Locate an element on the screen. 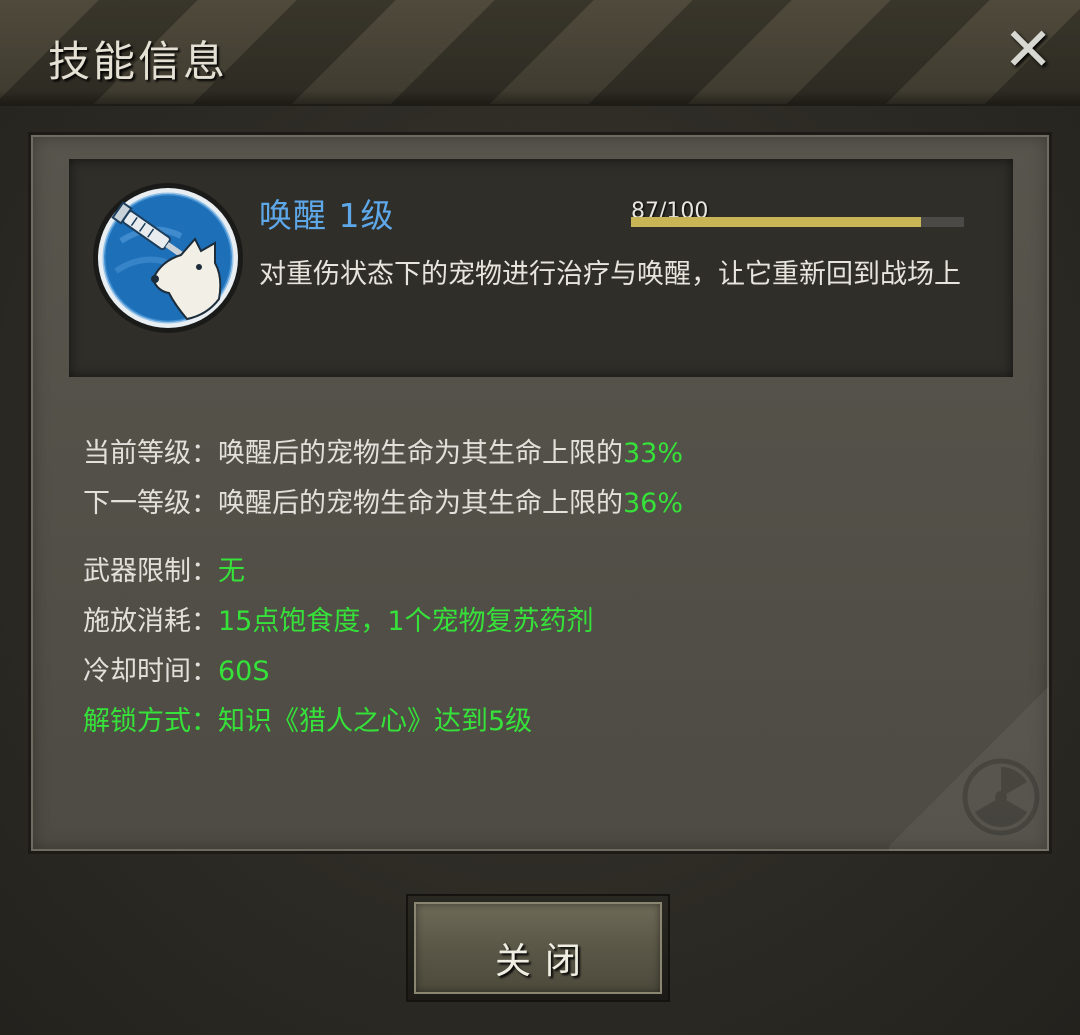  current-level-line: 当前等级：唤醒后的宠物生命为其生命上限的33% is located at coordinates (383, 450).